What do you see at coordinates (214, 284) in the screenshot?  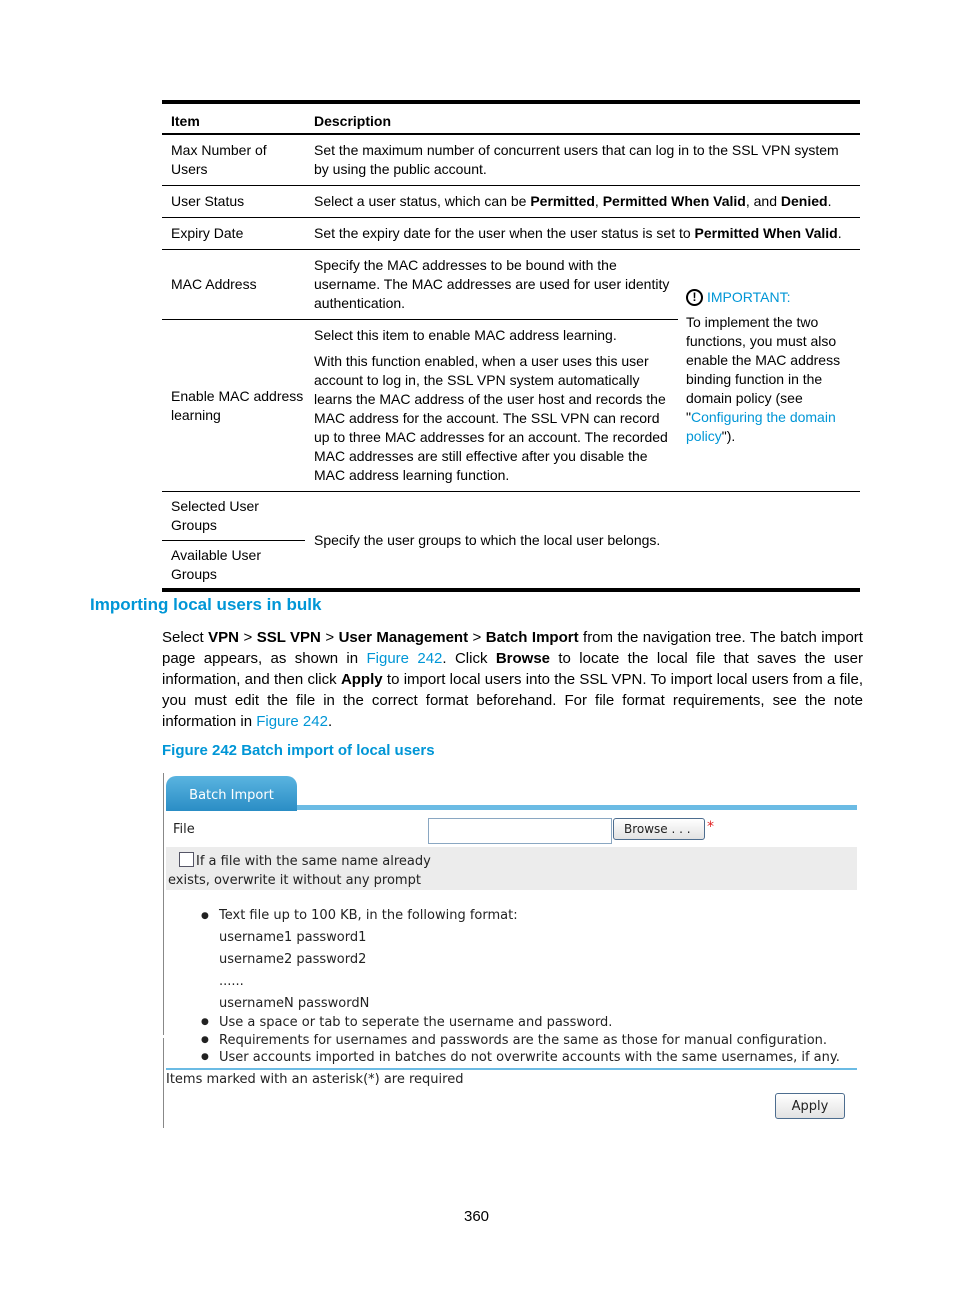 I see `row-item: MAC Address` at bounding box center [214, 284].